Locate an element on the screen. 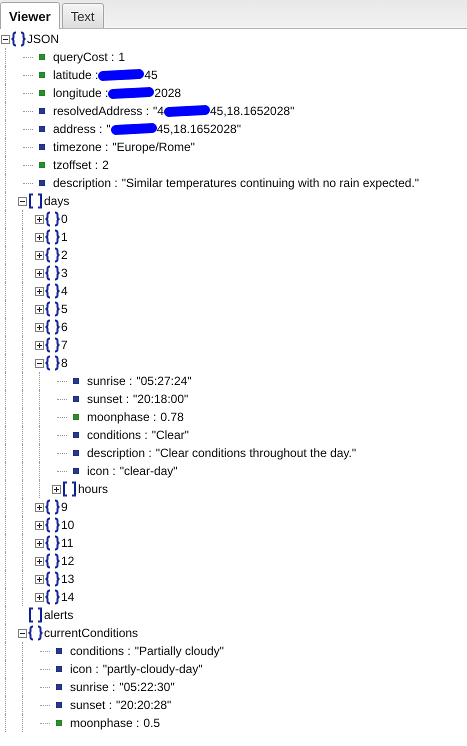 The height and width of the screenshot is (746, 467). value-text: 0.5 is located at coordinates (151, 723).